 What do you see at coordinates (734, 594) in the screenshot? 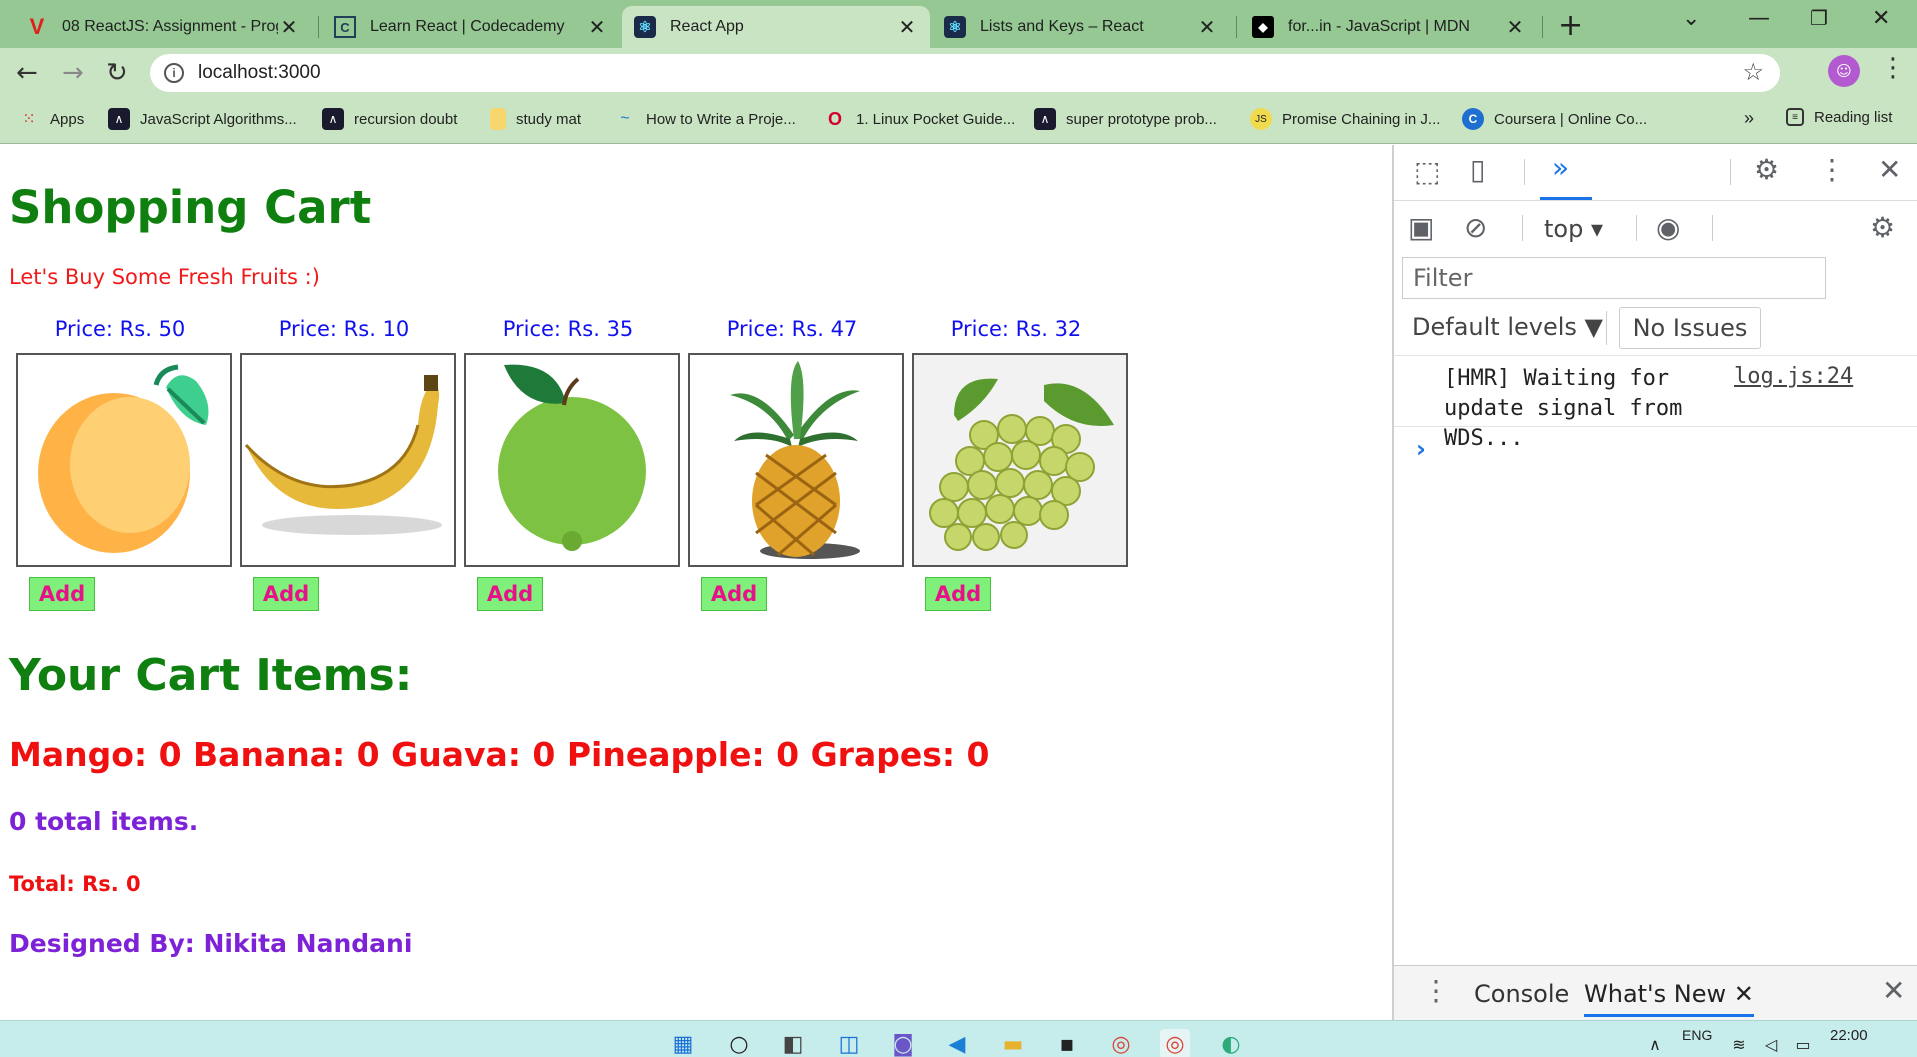
I see `add-pineapple-button: Add` at bounding box center [734, 594].